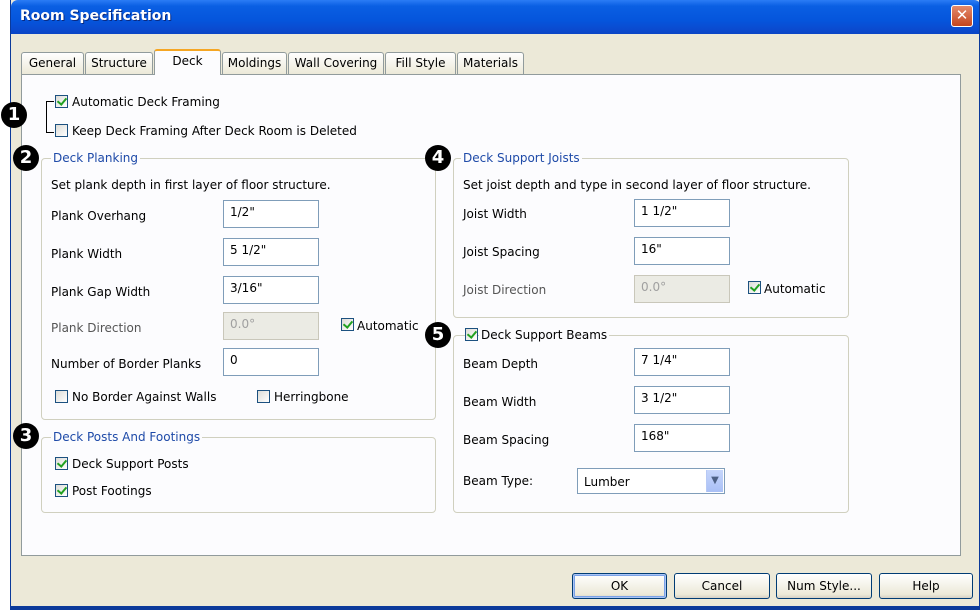 The image size is (980, 610). Describe the element at coordinates (271, 362) in the screenshot. I see `border-planks-input: 0` at that location.